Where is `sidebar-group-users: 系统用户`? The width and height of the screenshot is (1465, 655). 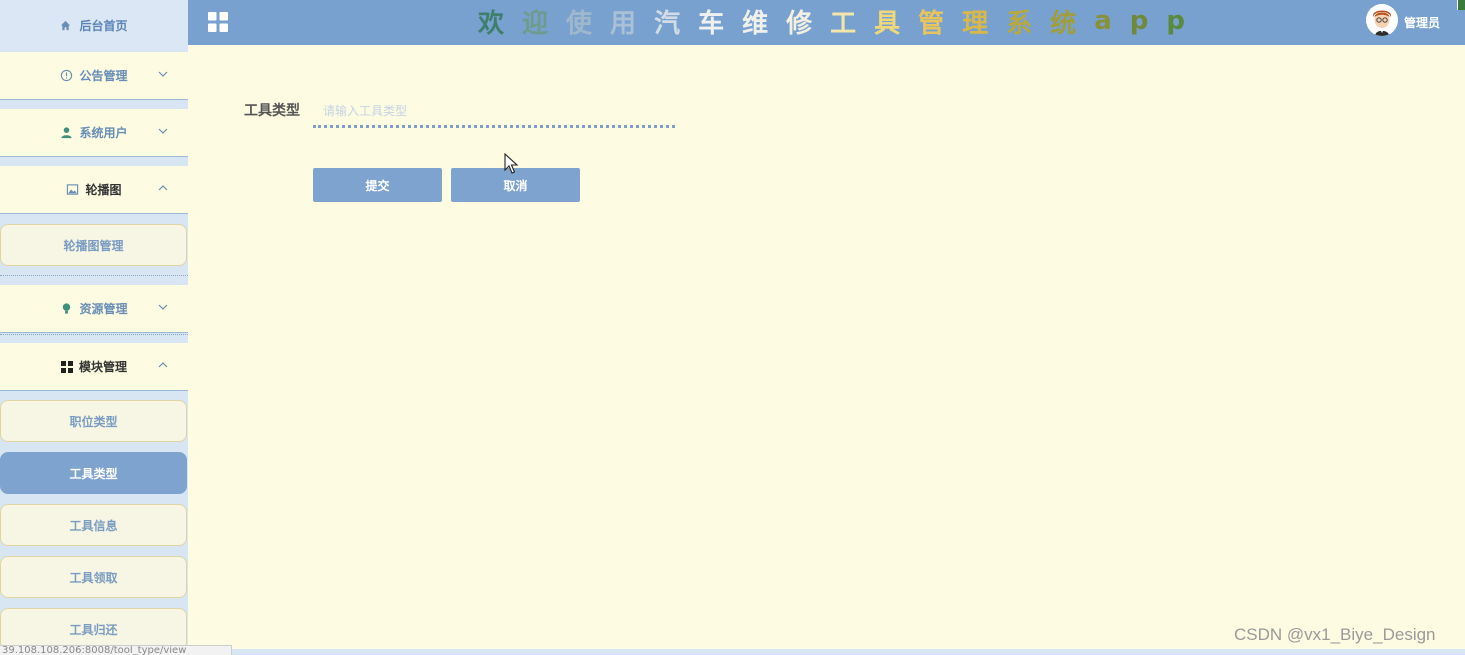
sidebar-group-users: 系统用户 is located at coordinates (94, 133).